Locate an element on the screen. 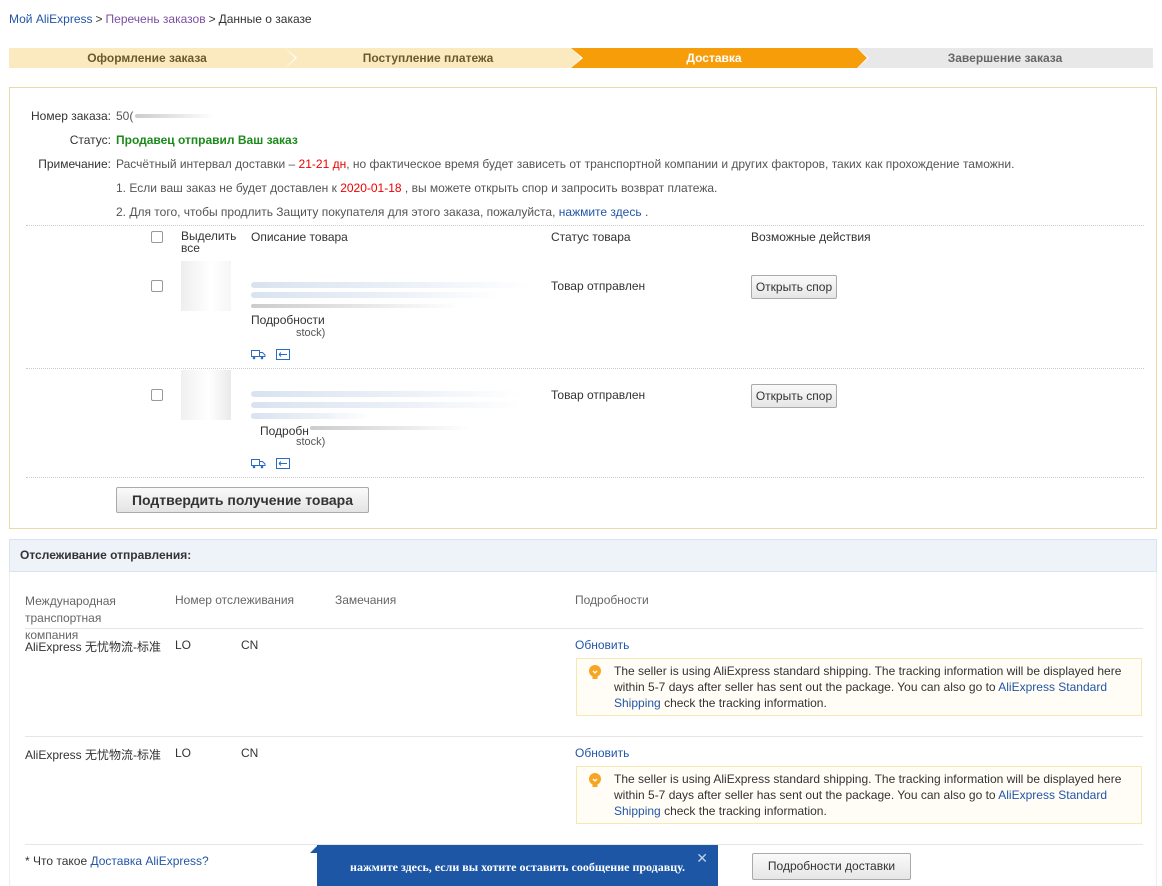 The image size is (1162, 886). shipping-details-button: Подробности доставки is located at coordinates (831, 866).